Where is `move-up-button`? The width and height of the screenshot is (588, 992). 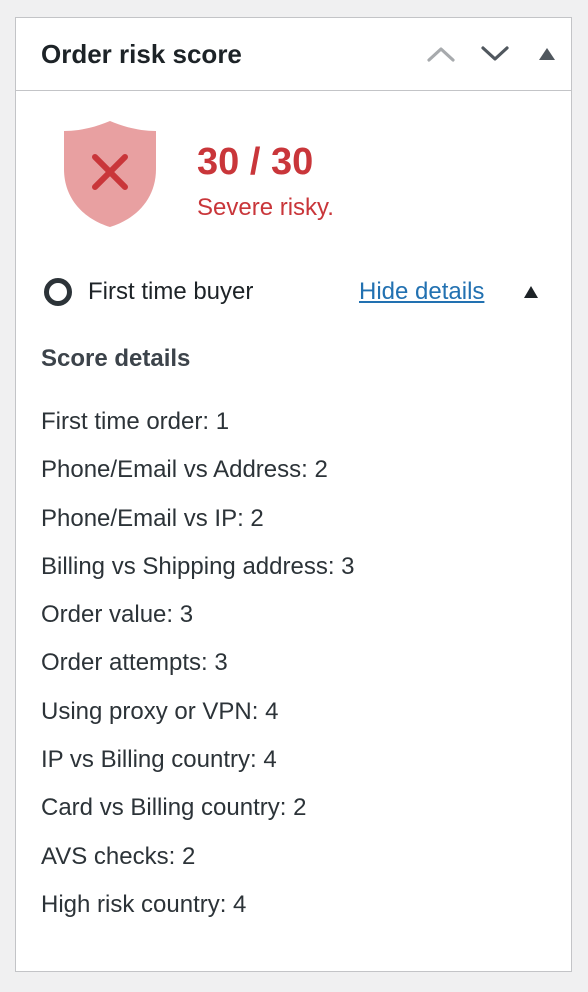 move-up-button is located at coordinates (441, 54).